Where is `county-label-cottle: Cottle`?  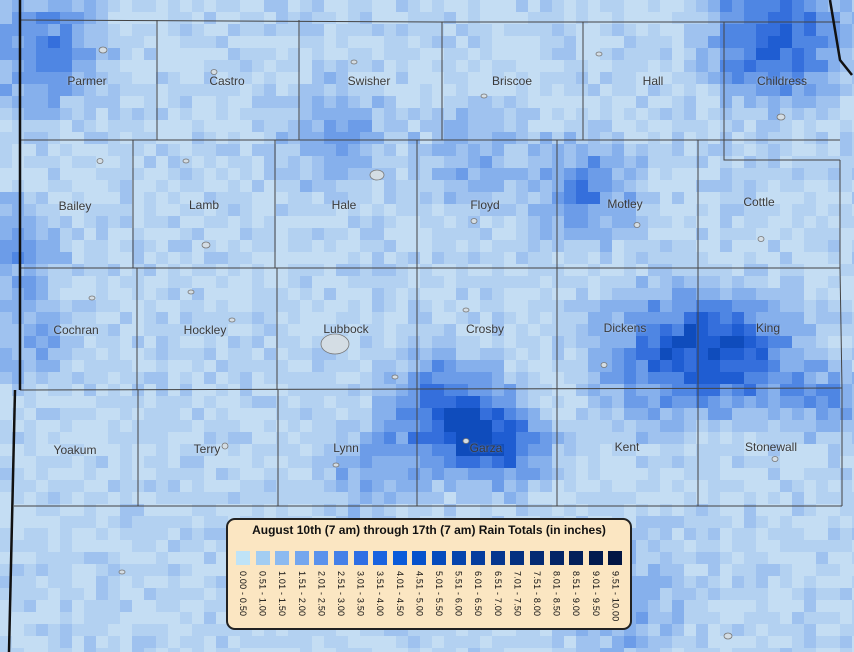
county-label-cottle: Cottle is located at coordinates (759, 202).